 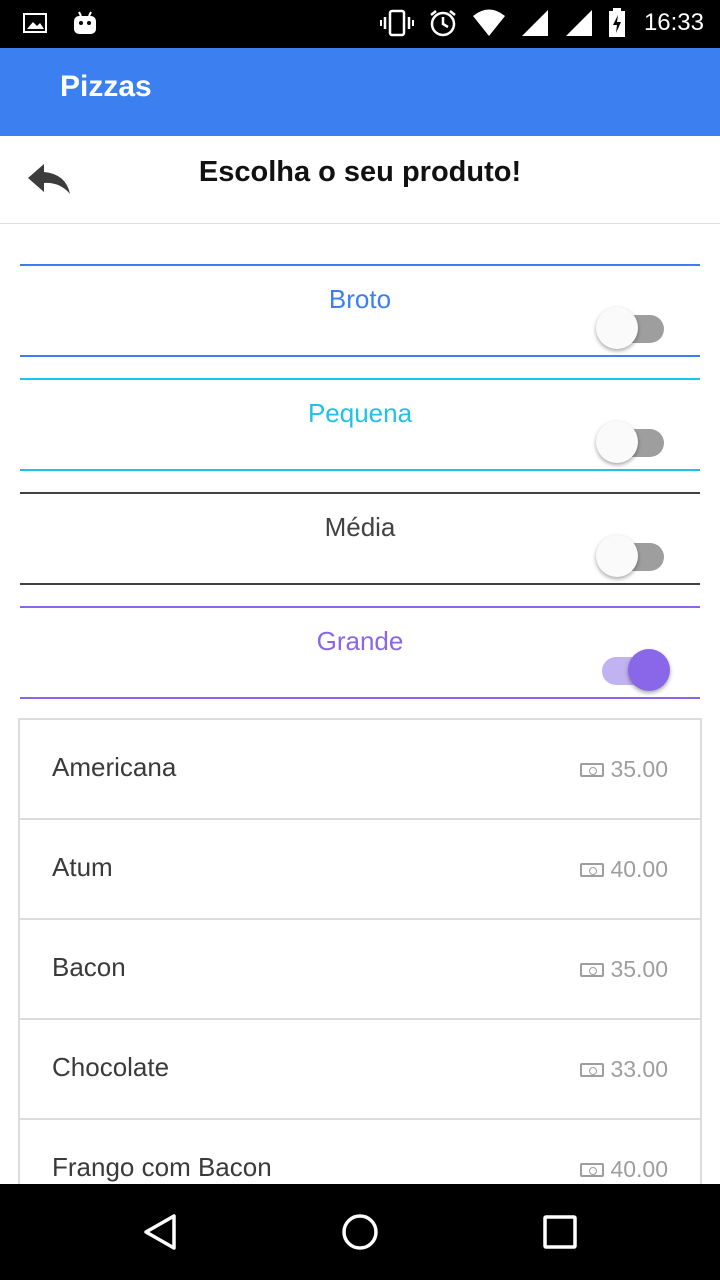 I want to click on nav-home-button, so click(x=360, y=1232).